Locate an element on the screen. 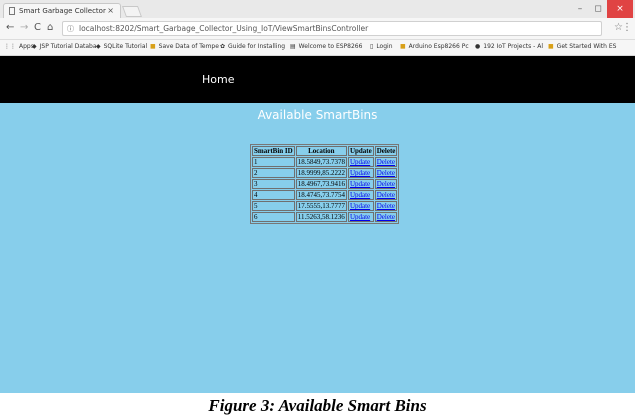  page-title: Available SmartBins is located at coordinates (317, 115).